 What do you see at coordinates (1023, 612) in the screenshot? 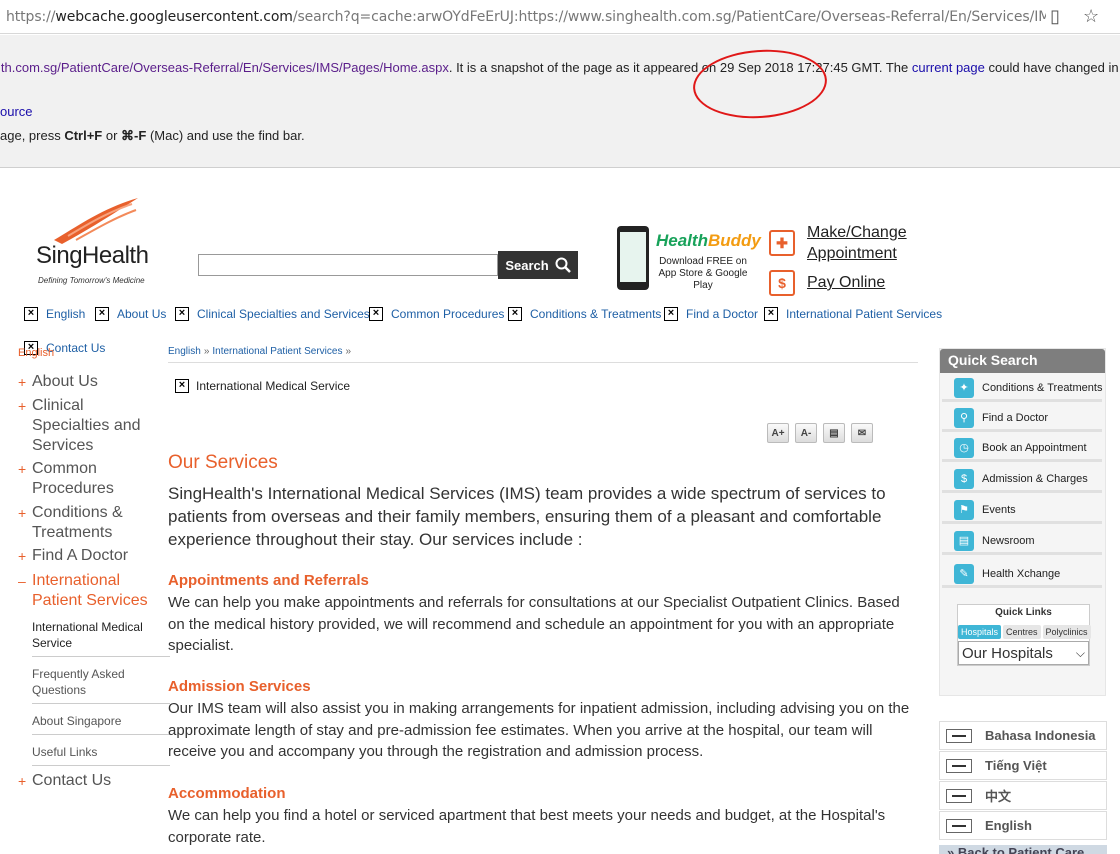
I see `quick-links-title: Quick Links` at bounding box center [1023, 612].